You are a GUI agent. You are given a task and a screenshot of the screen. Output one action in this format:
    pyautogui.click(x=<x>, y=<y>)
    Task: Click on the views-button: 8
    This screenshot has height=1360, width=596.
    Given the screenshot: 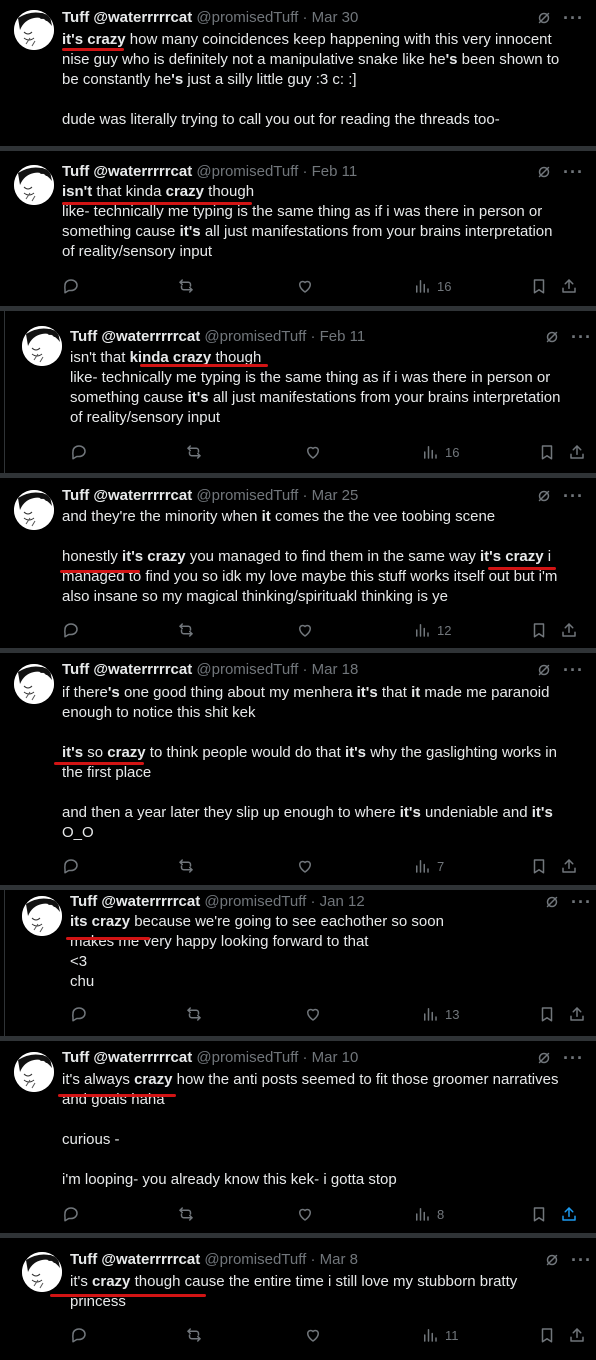 What is the action you would take?
    pyautogui.click(x=428, y=1214)
    